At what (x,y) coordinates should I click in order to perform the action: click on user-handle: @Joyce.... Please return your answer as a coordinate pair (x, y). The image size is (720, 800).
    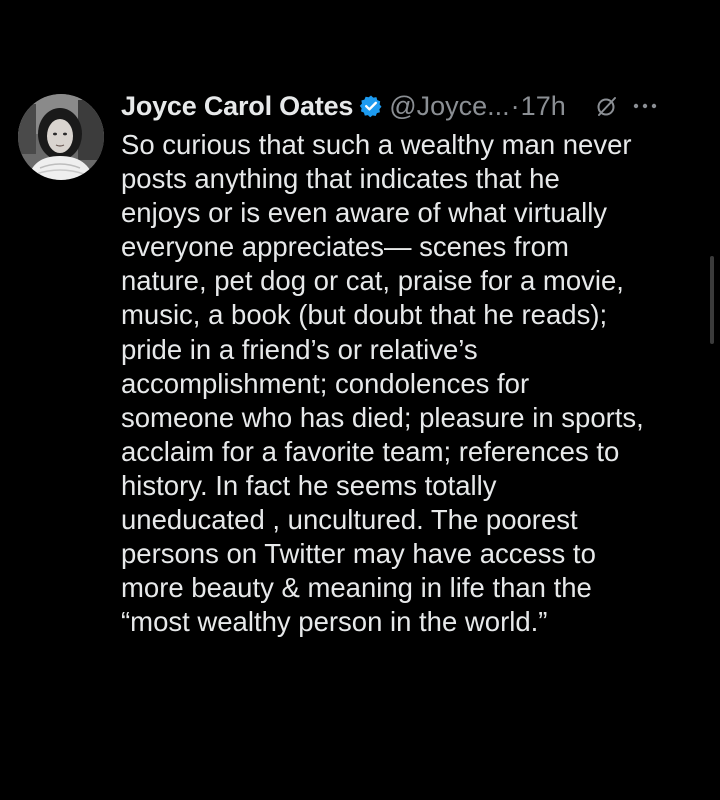
    Looking at the image, I should click on (449, 106).